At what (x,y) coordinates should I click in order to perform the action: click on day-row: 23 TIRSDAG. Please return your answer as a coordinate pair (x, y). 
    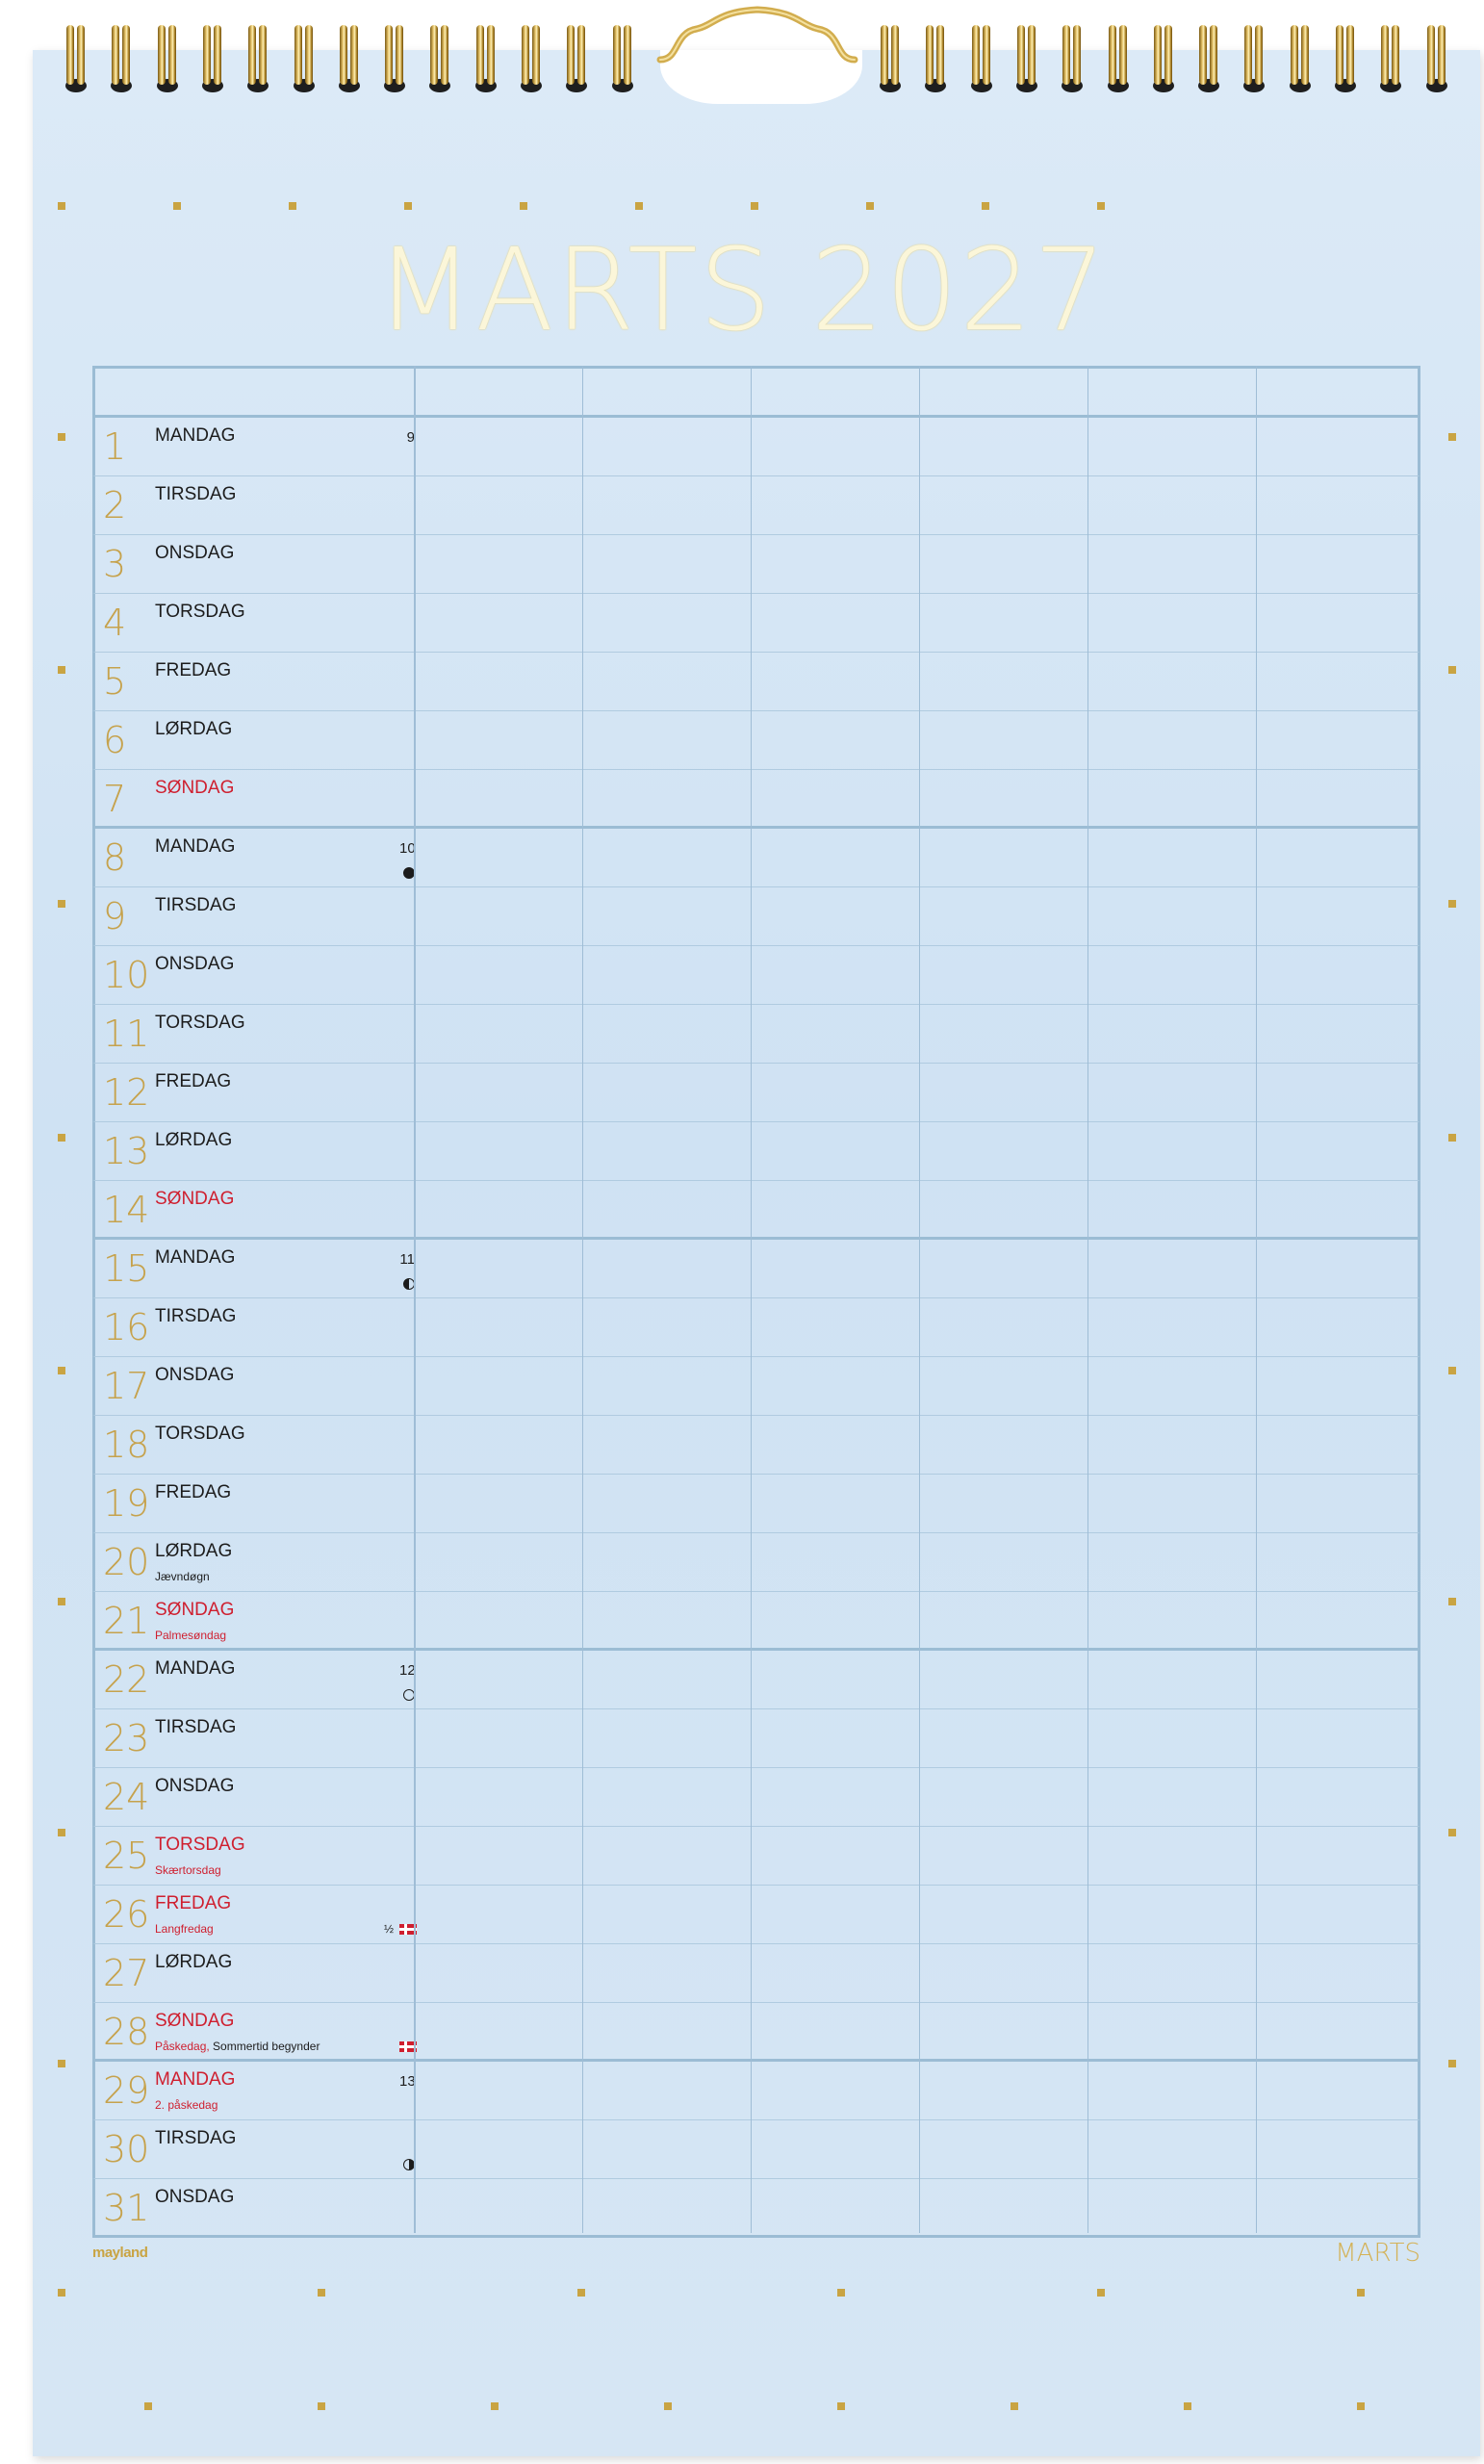
    Looking at the image, I should click on (756, 1738).